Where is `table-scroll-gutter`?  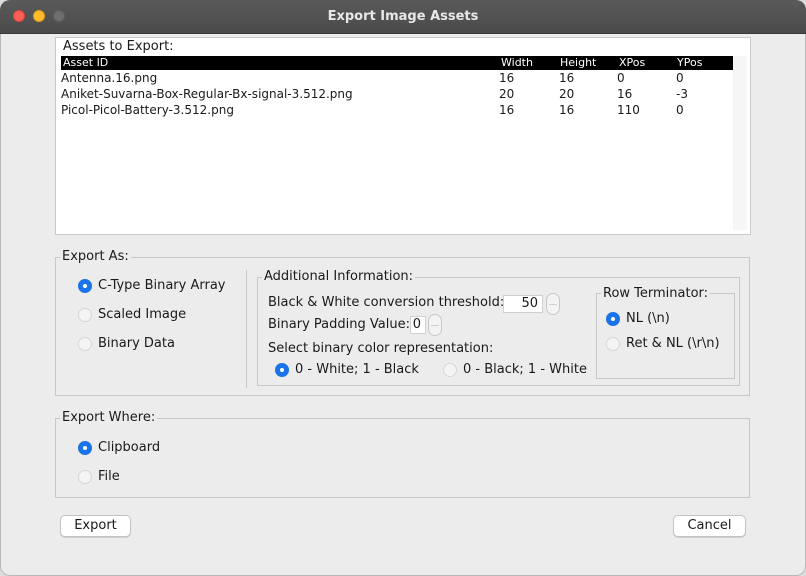
table-scroll-gutter is located at coordinates (740, 143).